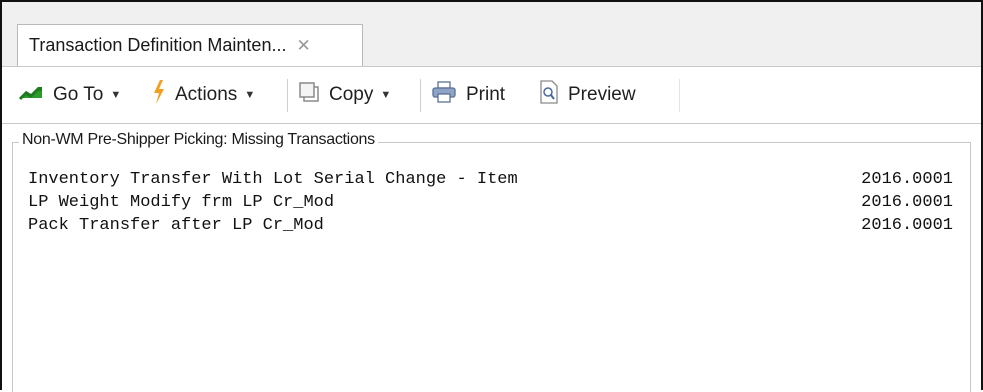 The width and height of the screenshot is (983, 392). What do you see at coordinates (181, 202) in the screenshot?
I see `transaction-name: LP Weight Modify frm LP Cr_Mod` at bounding box center [181, 202].